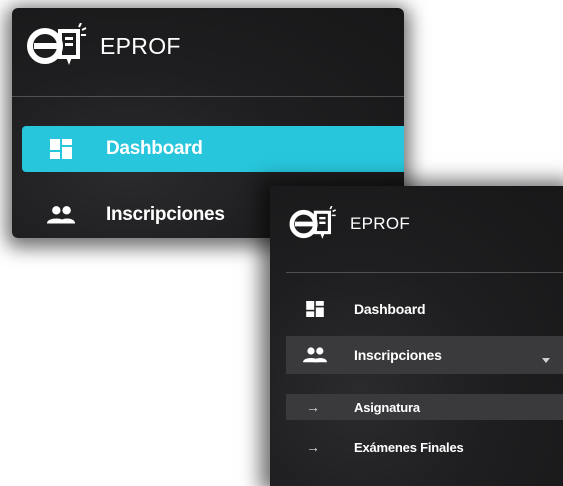 The height and width of the screenshot is (486, 563). I want to click on sidebar-item-inscripciones: Inscripciones, so click(424, 355).